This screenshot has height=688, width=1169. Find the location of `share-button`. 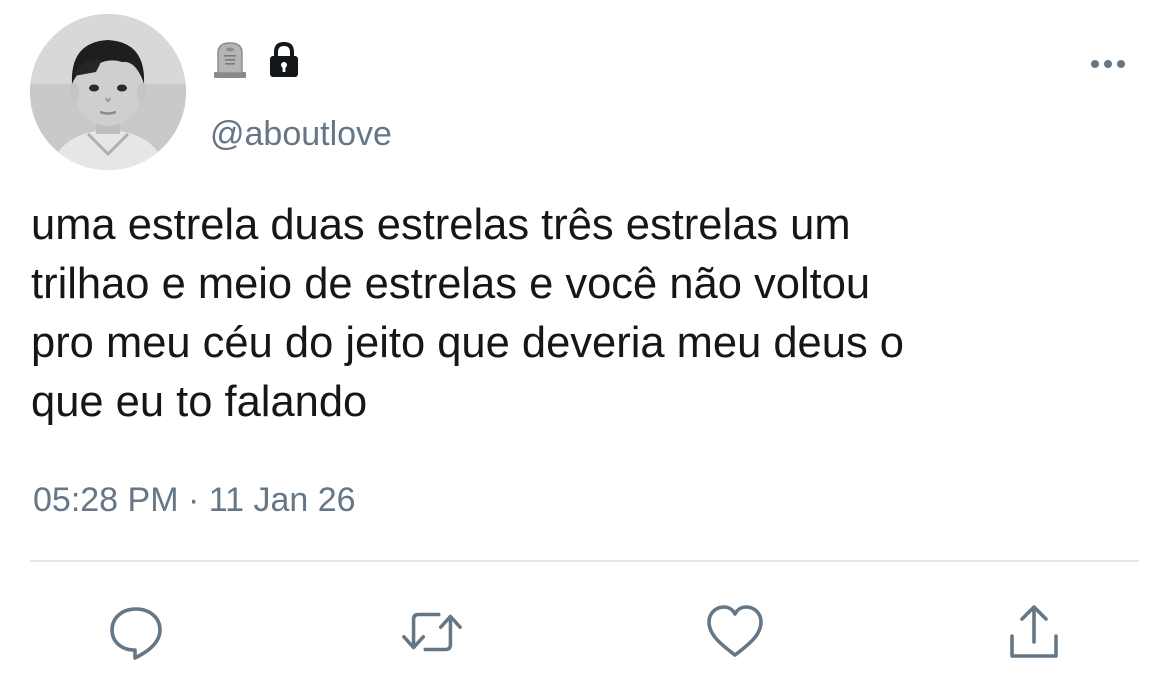

share-button is located at coordinates (1034, 632).